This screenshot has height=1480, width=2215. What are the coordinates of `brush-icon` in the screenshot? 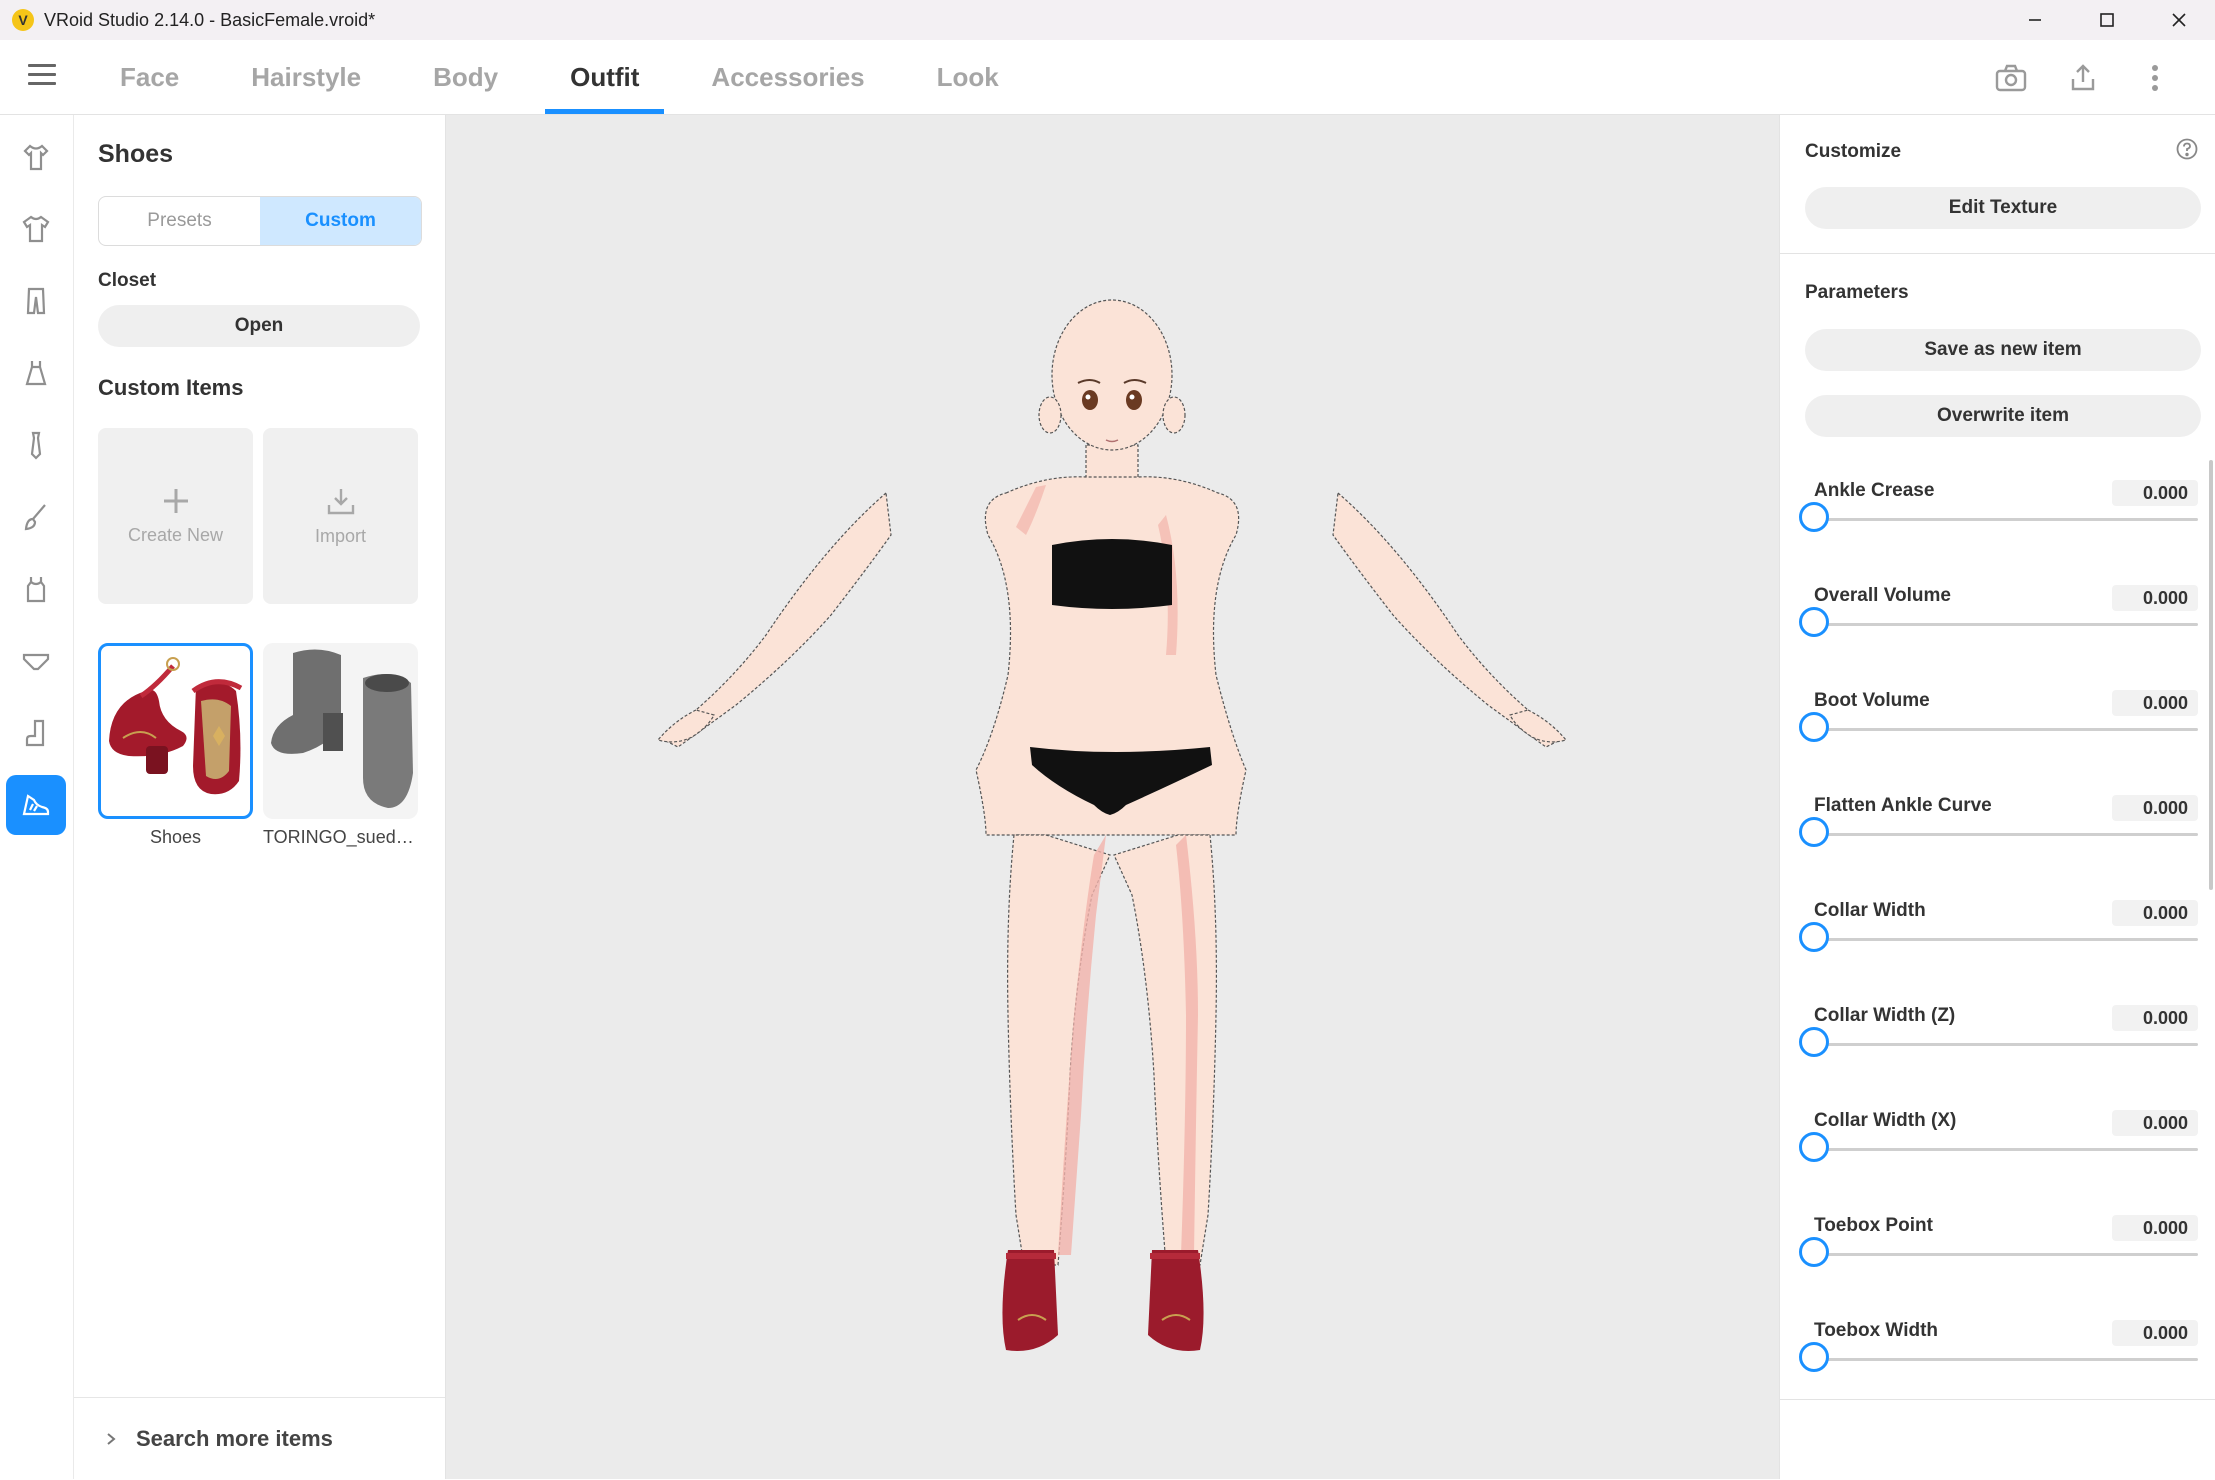 It's located at (35, 517).